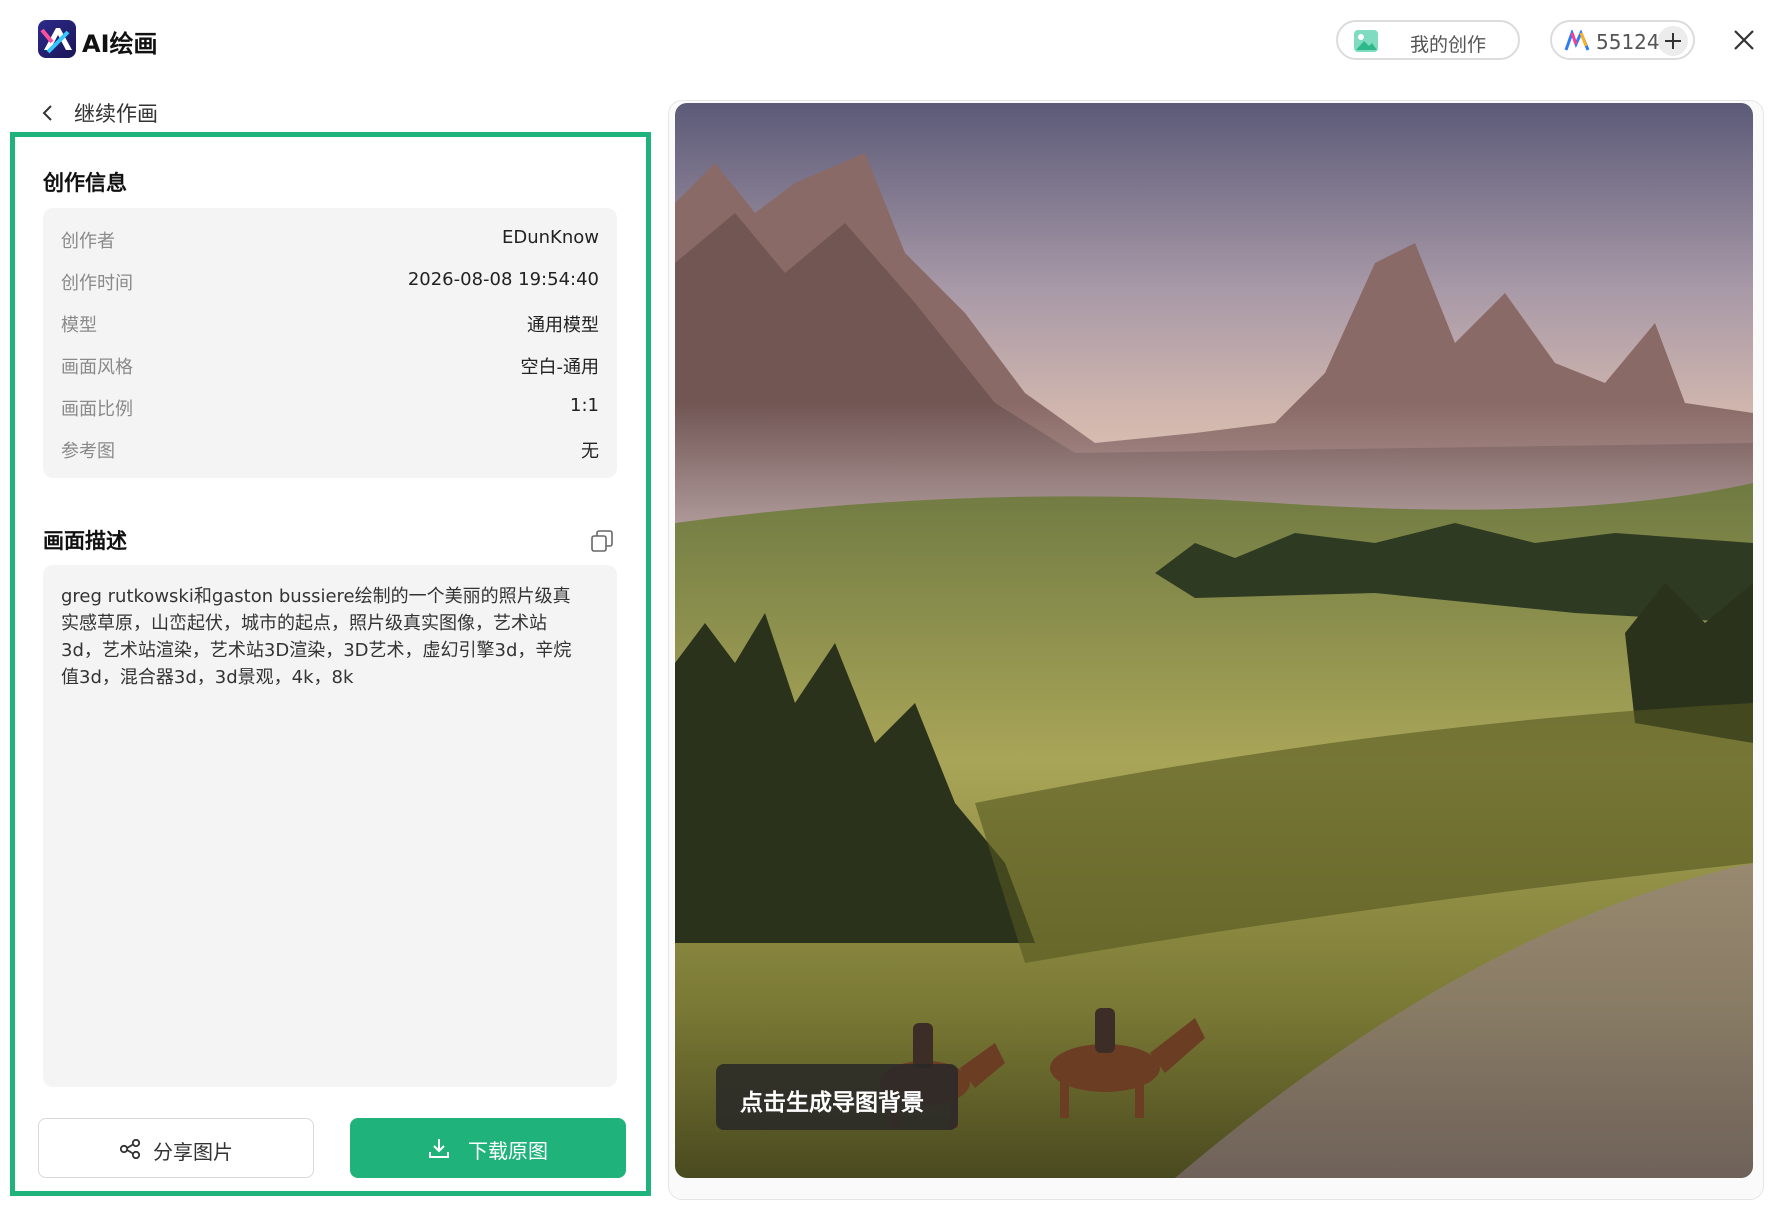  I want to click on info-key: 模型, so click(79, 325).